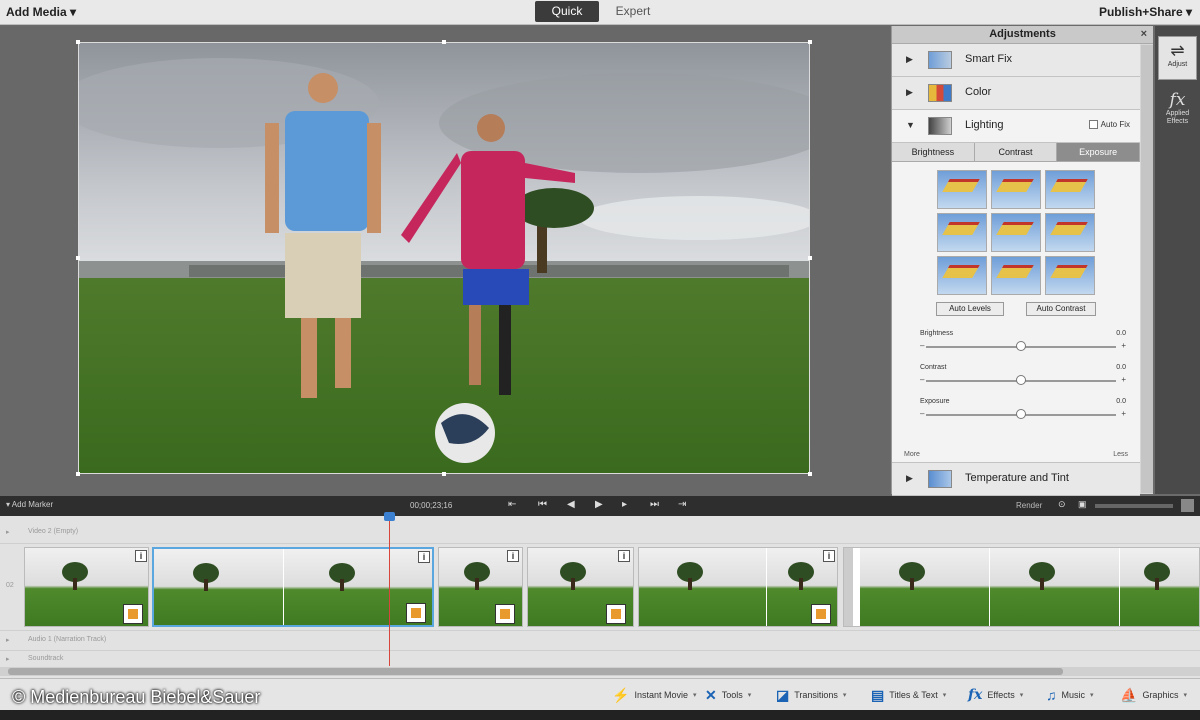 The height and width of the screenshot is (720, 1200). What do you see at coordinates (1062, 504) in the screenshot?
I see `view-icon: ⊙` at bounding box center [1062, 504].